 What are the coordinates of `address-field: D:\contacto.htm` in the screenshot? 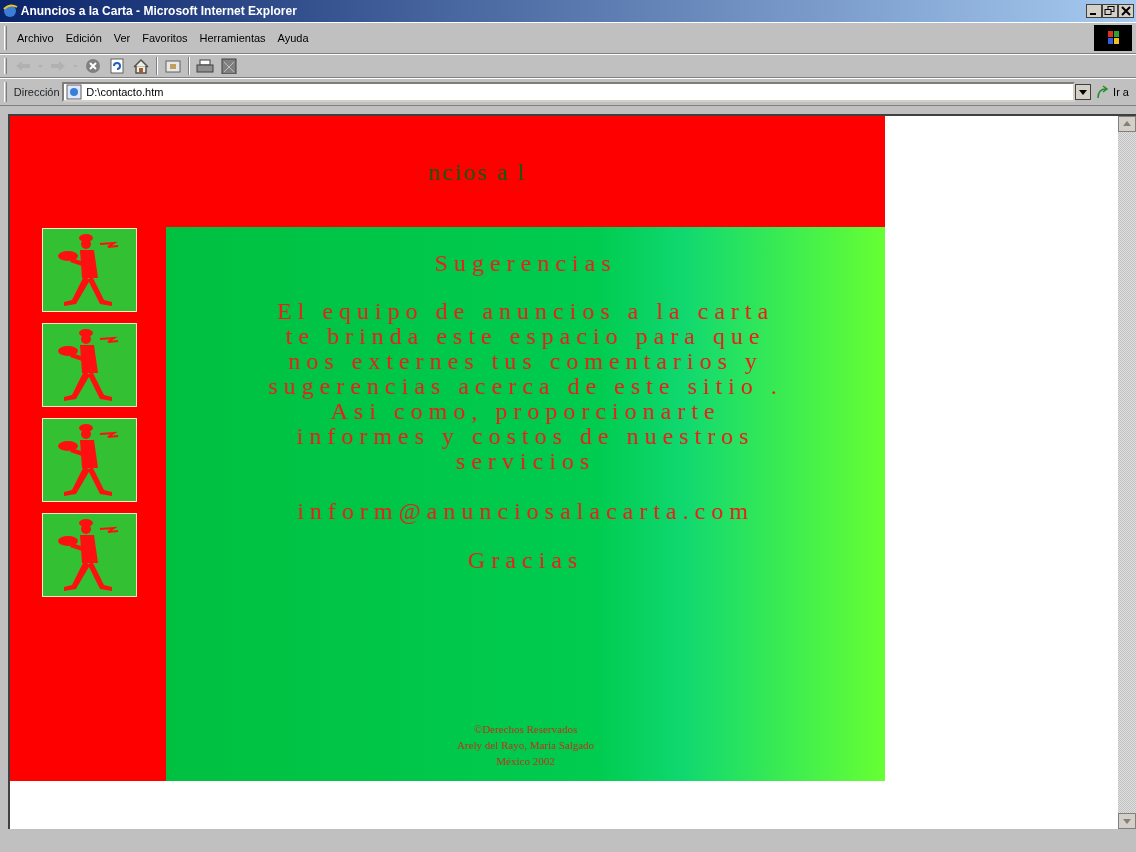 It's located at (568, 92).